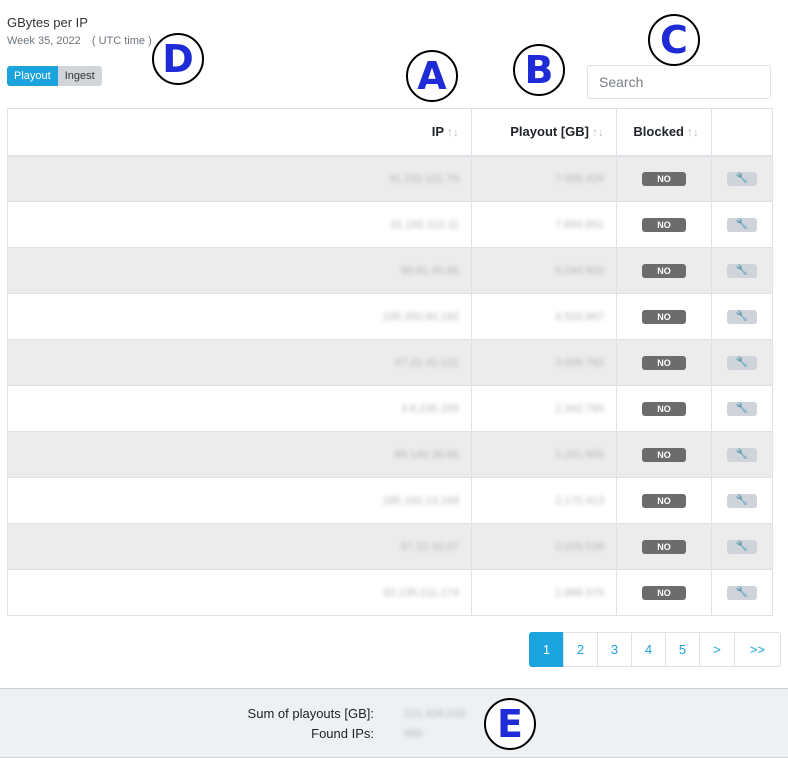 Image resolution: width=788 pixels, height=758 pixels. I want to click on playout-cell: 3.699.783, so click(544, 362).